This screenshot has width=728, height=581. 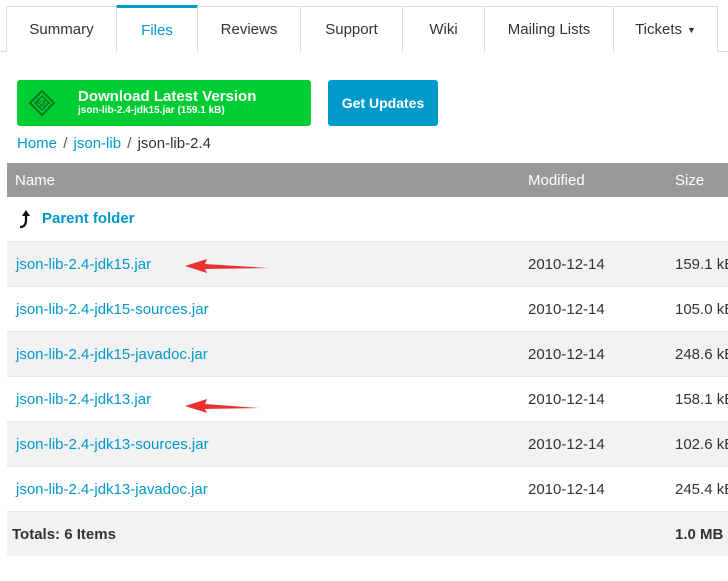 I want to click on breadcrumb-home-link: Home, so click(x=37, y=143).